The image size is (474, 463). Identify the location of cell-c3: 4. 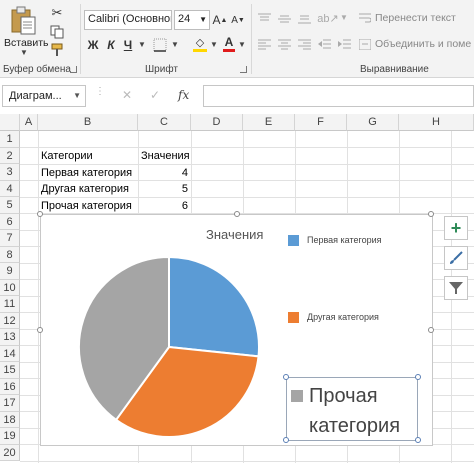
(164, 173).